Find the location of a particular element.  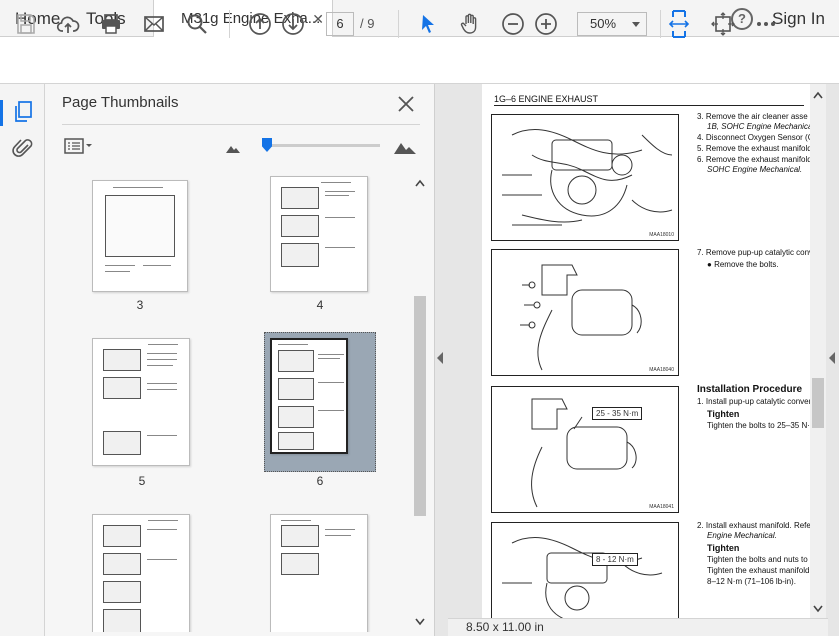

close-tab-icon: ✕ is located at coordinates (318, 19).